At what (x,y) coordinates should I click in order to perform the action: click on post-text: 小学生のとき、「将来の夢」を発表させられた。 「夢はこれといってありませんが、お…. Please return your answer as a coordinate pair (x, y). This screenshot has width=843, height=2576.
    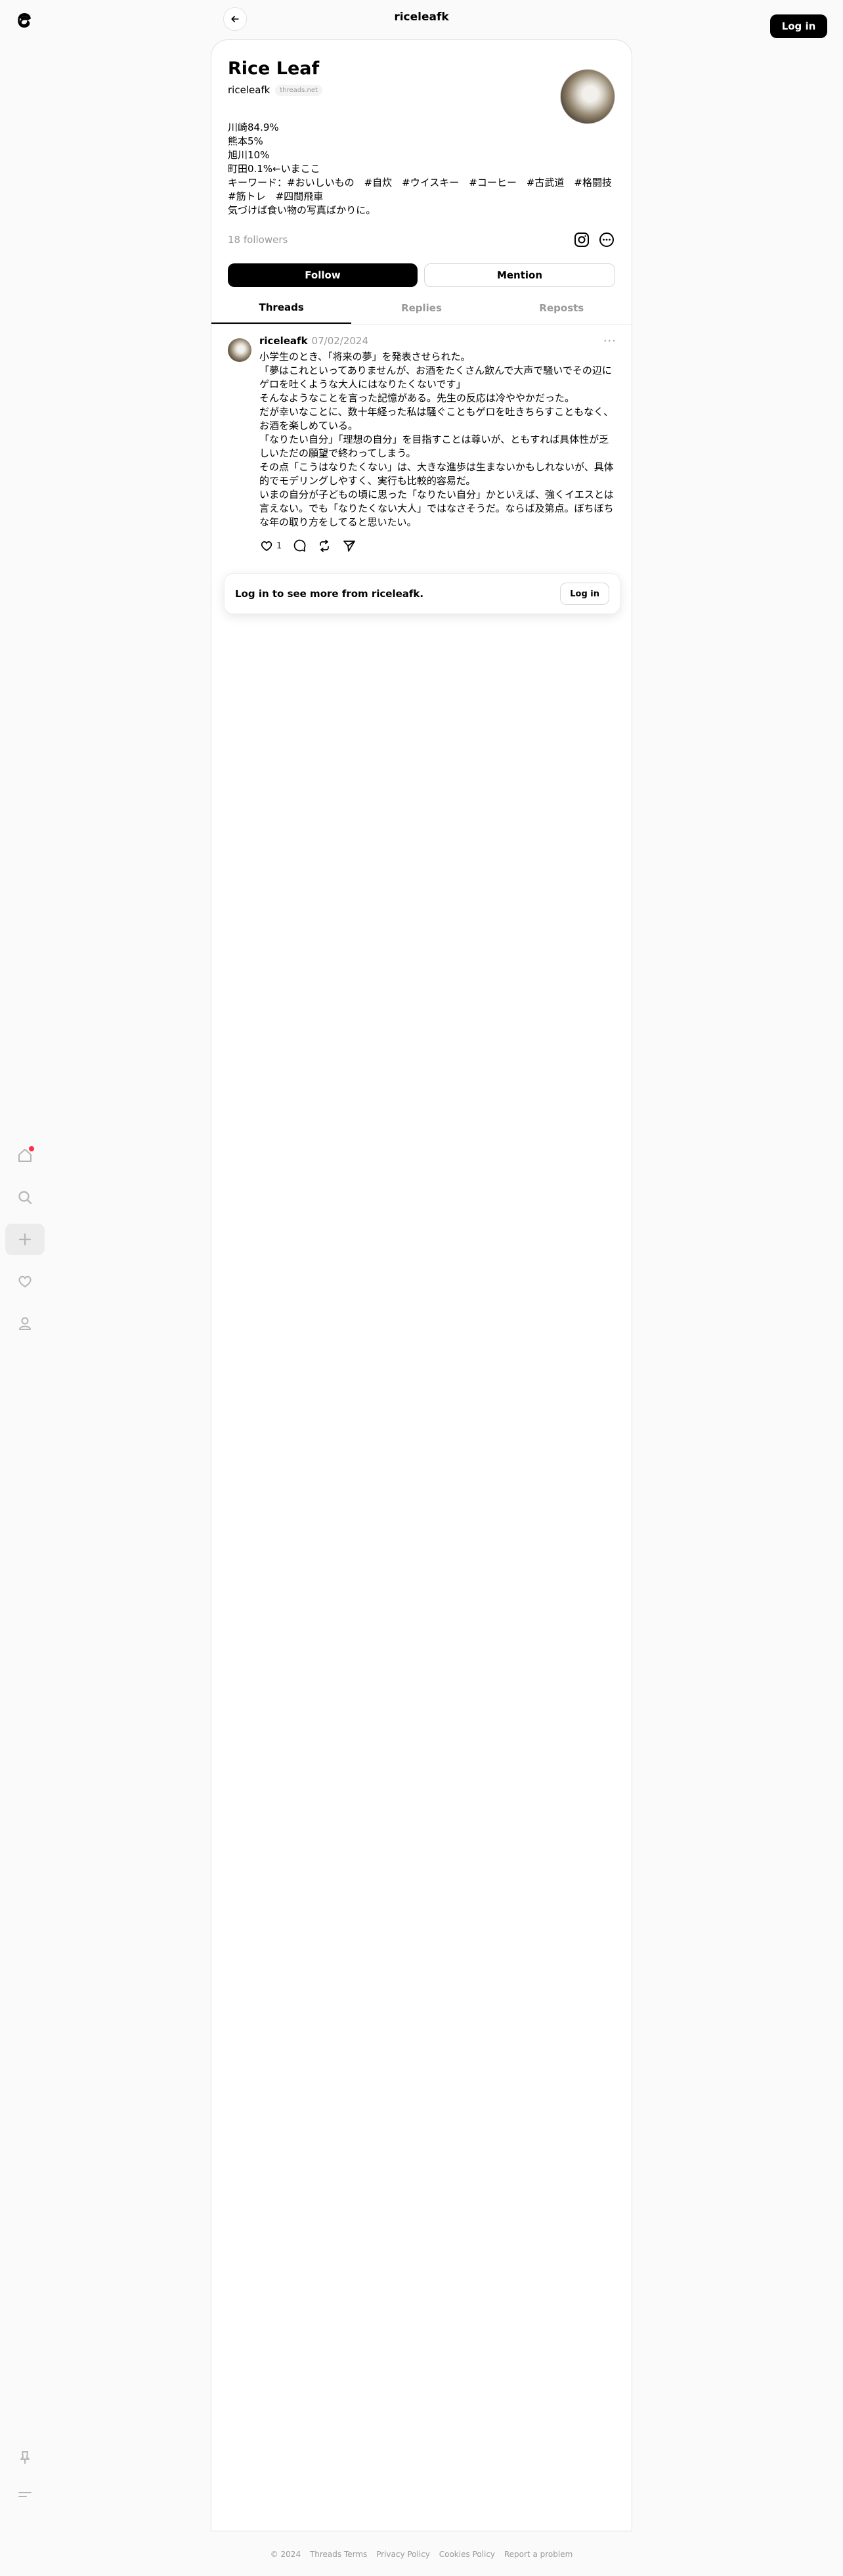
    Looking at the image, I should click on (437, 439).